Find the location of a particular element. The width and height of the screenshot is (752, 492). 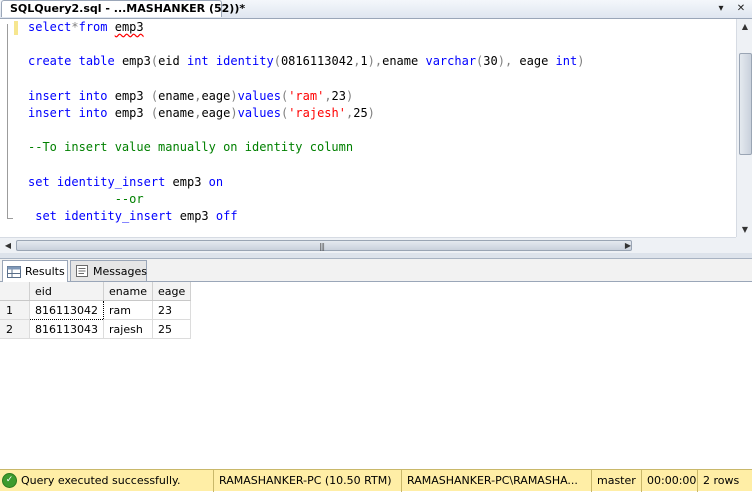

code-token: 30 is located at coordinates (490, 61).